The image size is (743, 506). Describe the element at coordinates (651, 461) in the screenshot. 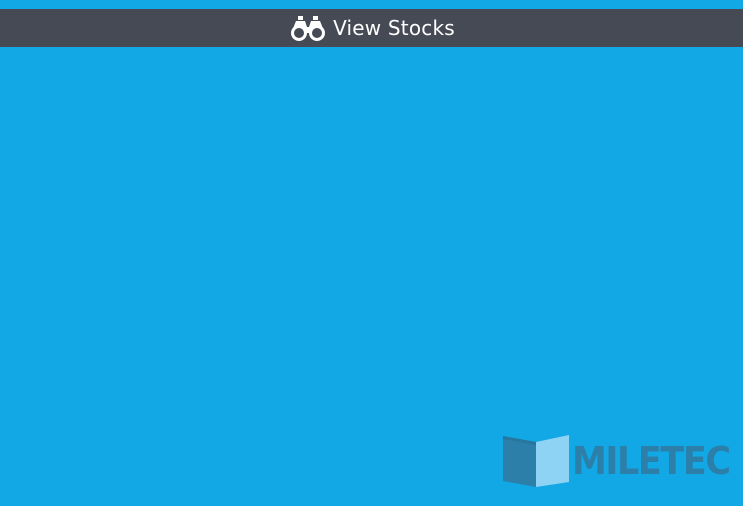

I see `logo-text: MILETEC` at that location.